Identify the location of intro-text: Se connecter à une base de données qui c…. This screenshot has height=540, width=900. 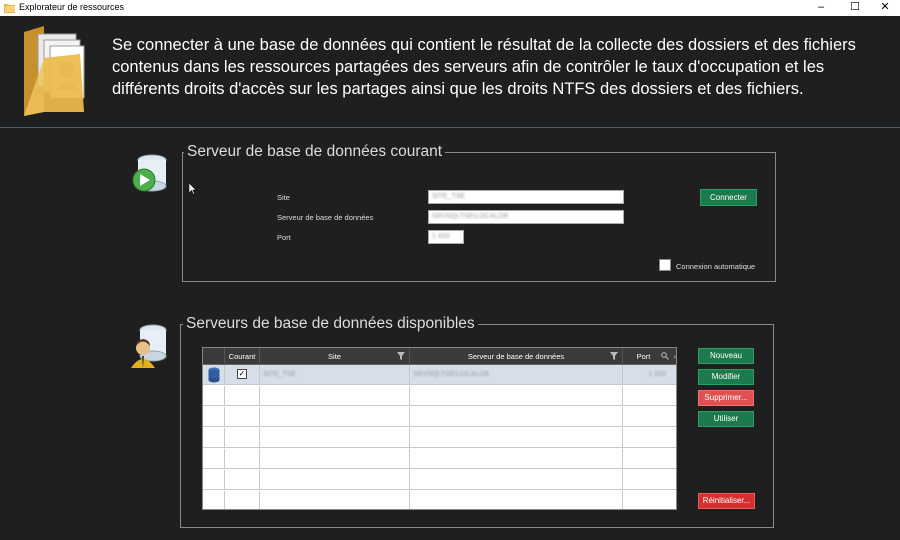
(484, 67).